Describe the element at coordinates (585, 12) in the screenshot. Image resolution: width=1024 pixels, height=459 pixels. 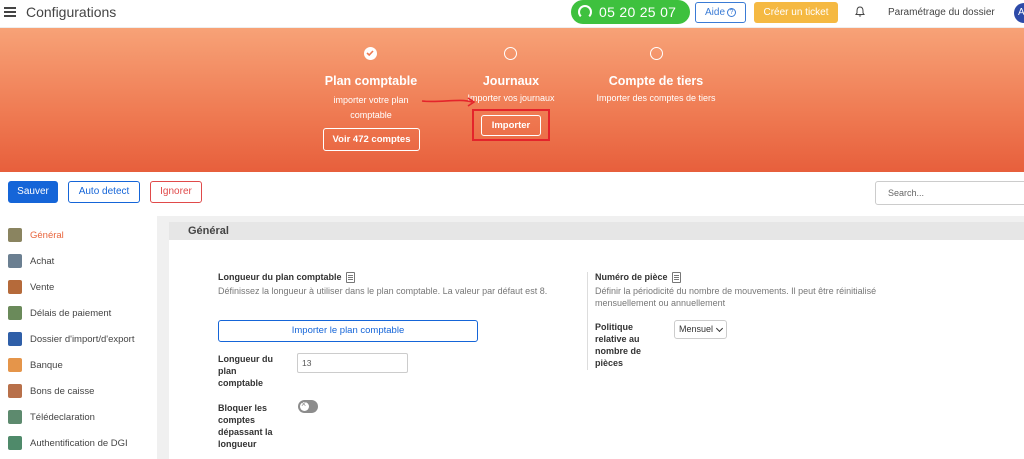
I see `headset-icon` at that location.